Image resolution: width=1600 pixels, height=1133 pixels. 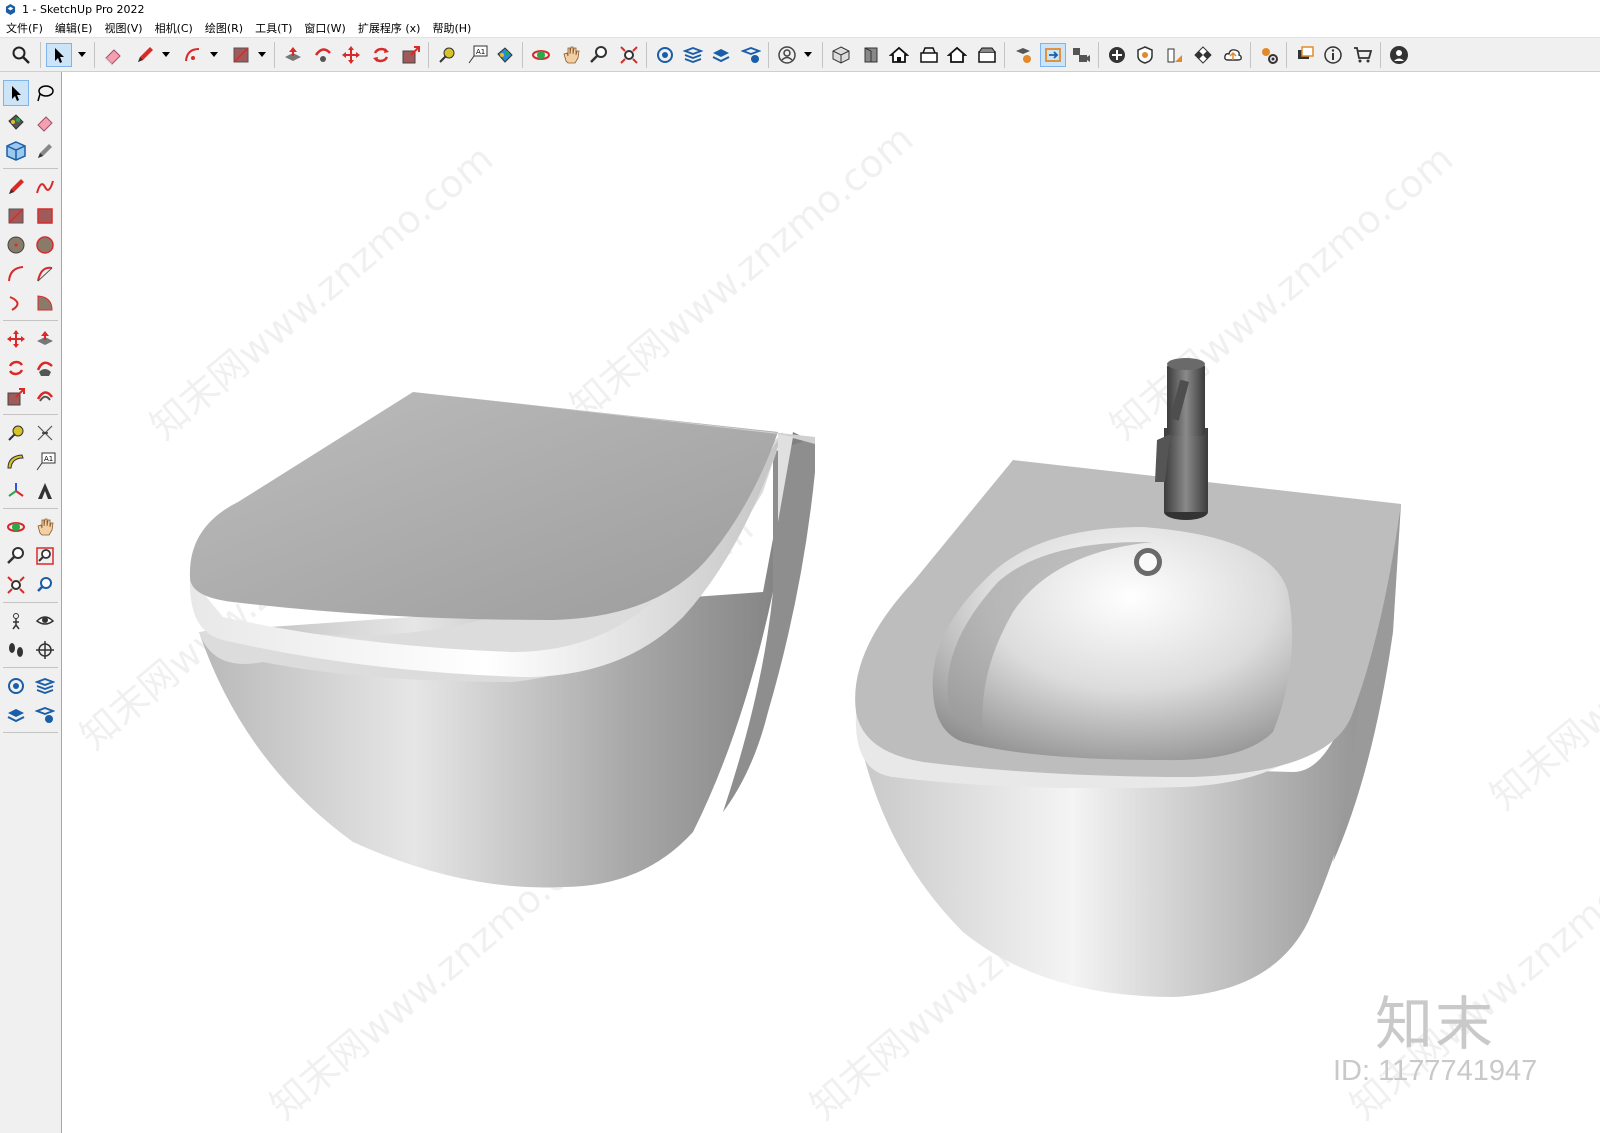 I want to click on polygon-tool-button, so click(x=45, y=245).